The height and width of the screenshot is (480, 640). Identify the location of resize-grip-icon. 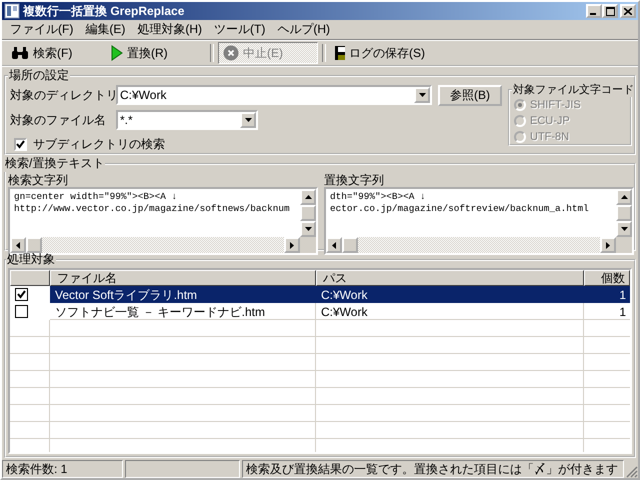
(632, 472).